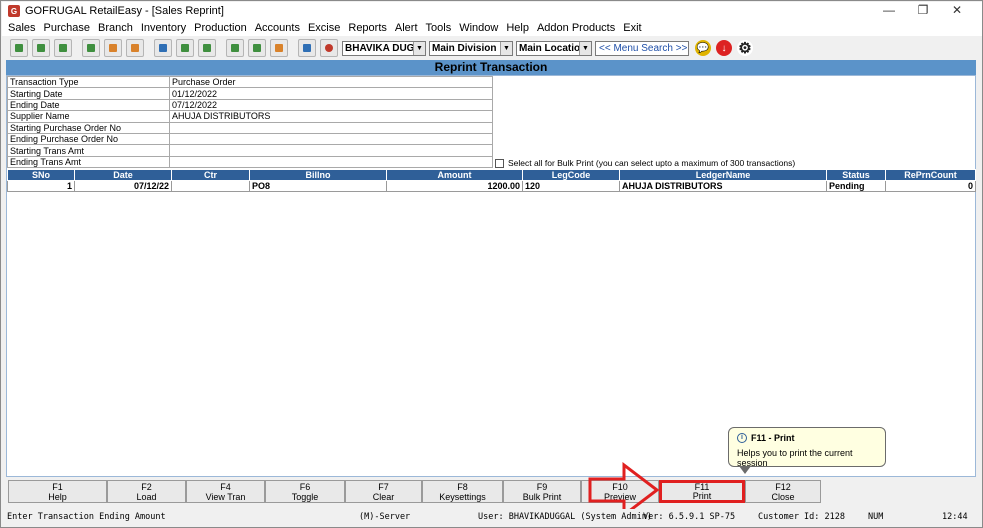  What do you see at coordinates (115, 28) in the screenshot?
I see `menu-branch: Branch` at bounding box center [115, 28].